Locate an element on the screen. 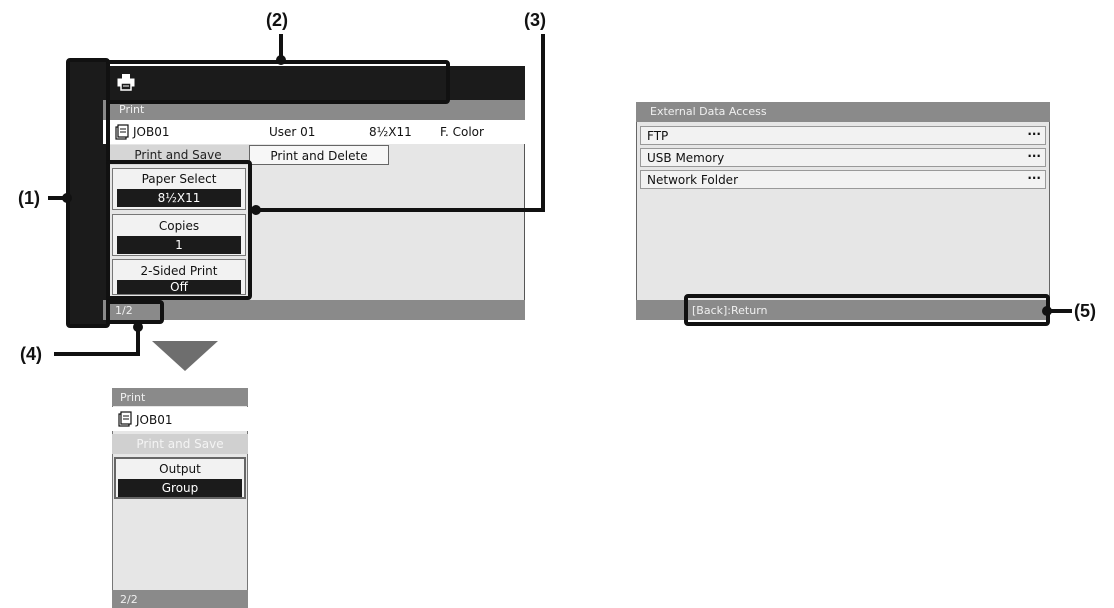  callout-label-1: (1) is located at coordinates (29, 198).